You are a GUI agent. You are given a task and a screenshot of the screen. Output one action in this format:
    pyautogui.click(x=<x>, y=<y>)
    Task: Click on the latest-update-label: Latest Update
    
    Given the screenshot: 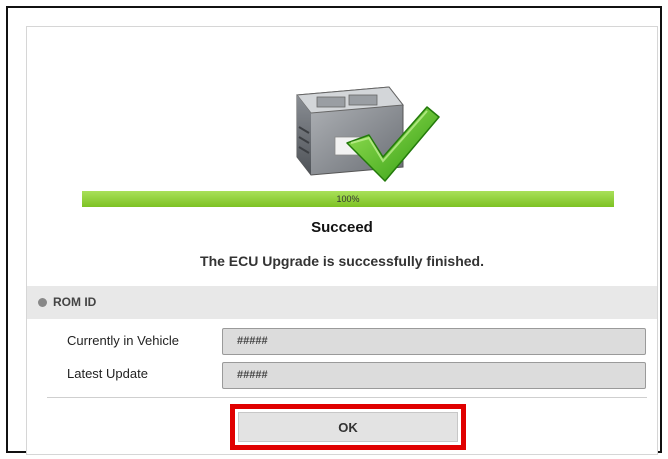 What is the action you would take?
    pyautogui.click(x=107, y=373)
    